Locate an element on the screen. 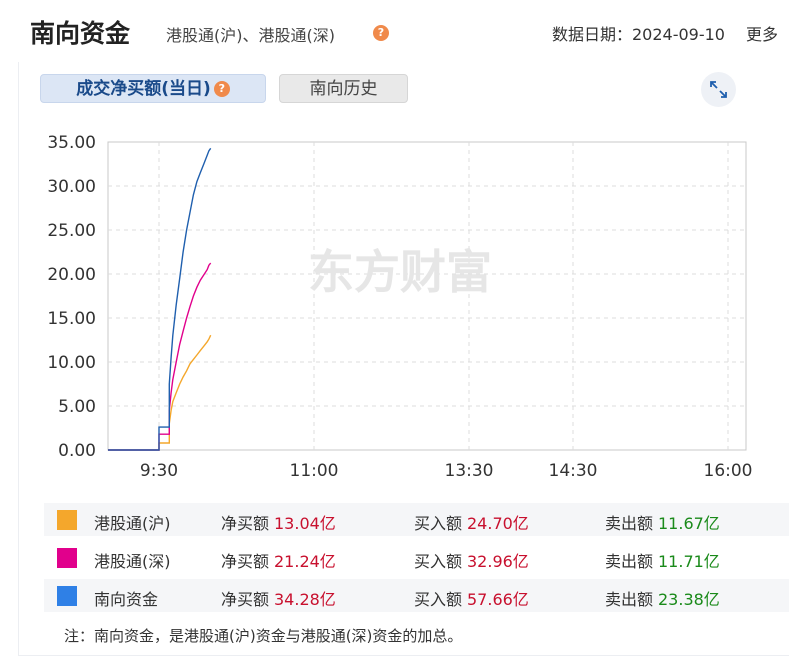 Image resolution: width=789 pixels, height=656 pixels. buy-value: 32.96亿 is located at coordinates (498, 561).